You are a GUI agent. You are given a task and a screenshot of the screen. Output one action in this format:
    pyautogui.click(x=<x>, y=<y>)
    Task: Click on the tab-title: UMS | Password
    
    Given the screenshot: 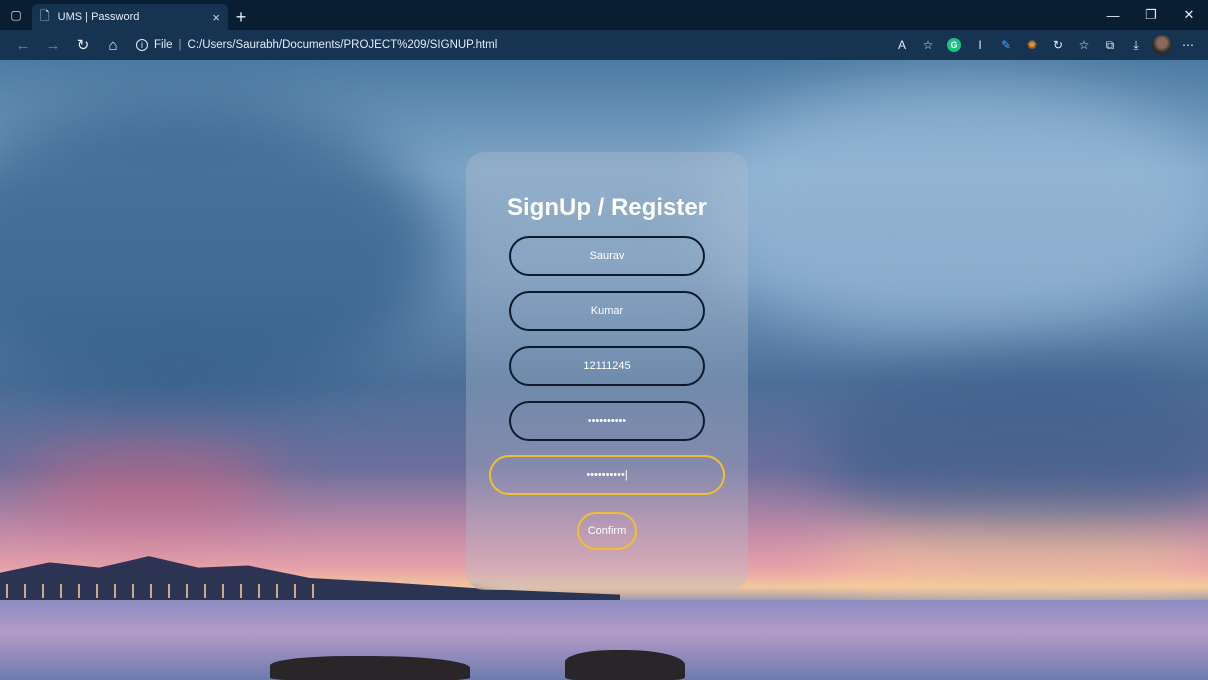 What is the action you would take?
    pyautogui.click(x=98, y=17)
    